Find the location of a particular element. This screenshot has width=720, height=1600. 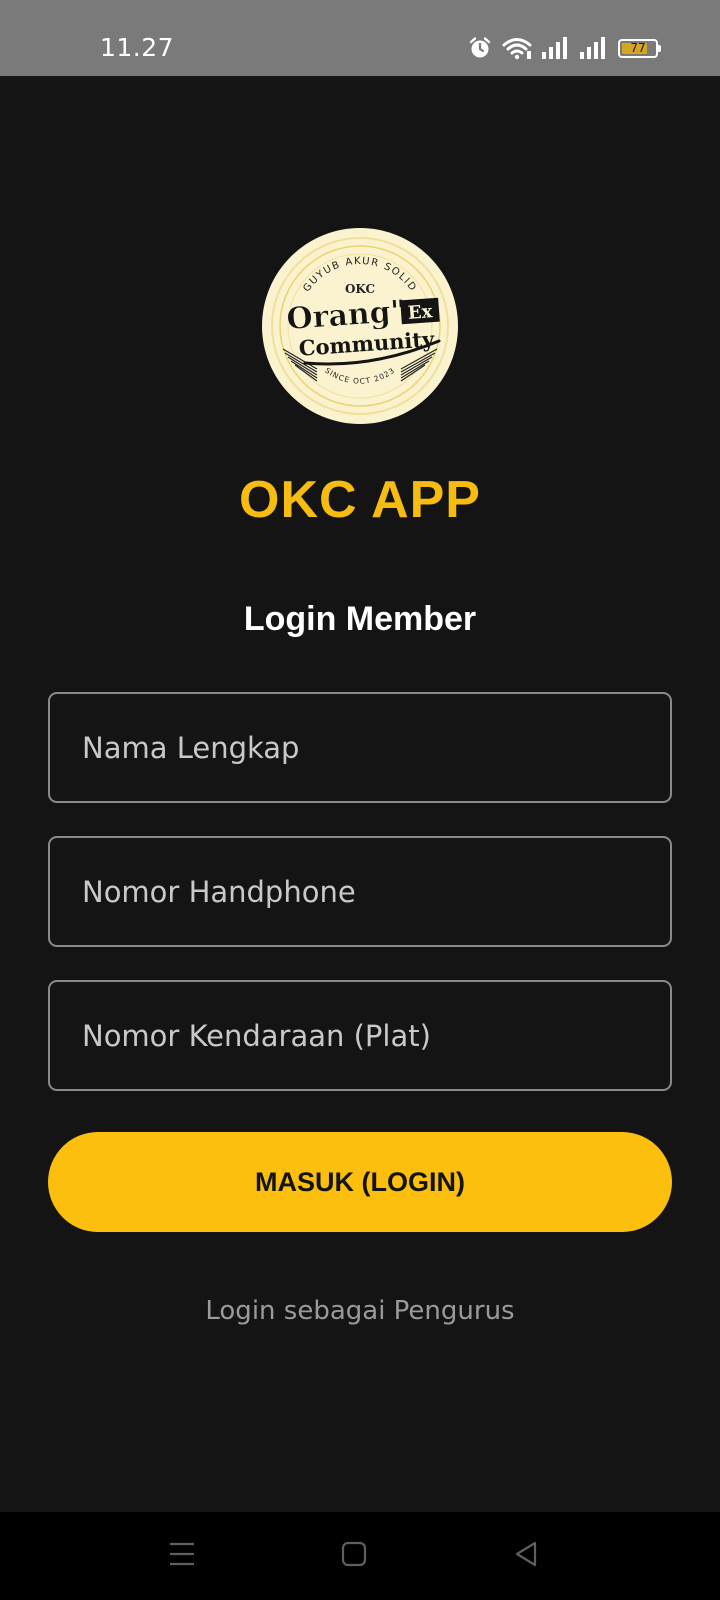

battery-icon: 77 is located at coordinates (639, 48).